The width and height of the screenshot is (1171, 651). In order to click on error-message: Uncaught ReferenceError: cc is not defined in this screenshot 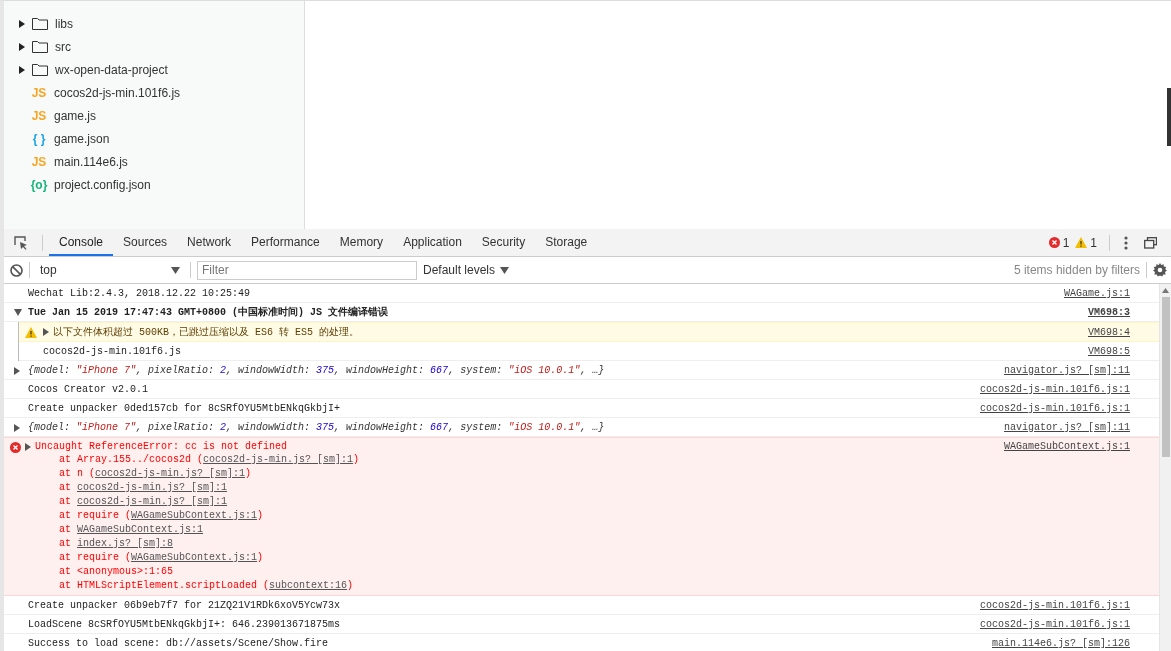, I will do `click(519, 446)`.